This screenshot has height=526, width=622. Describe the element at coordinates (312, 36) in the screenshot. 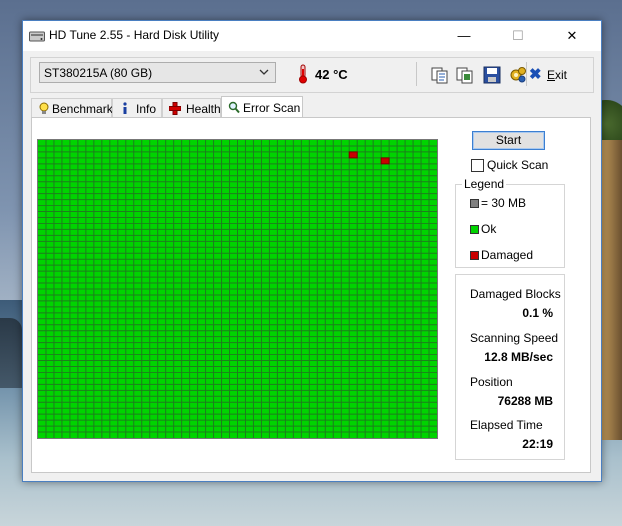

I see `title-bar: HD Tune 2.55 - Hard Disk Utility — ☐ ✕` at that location.